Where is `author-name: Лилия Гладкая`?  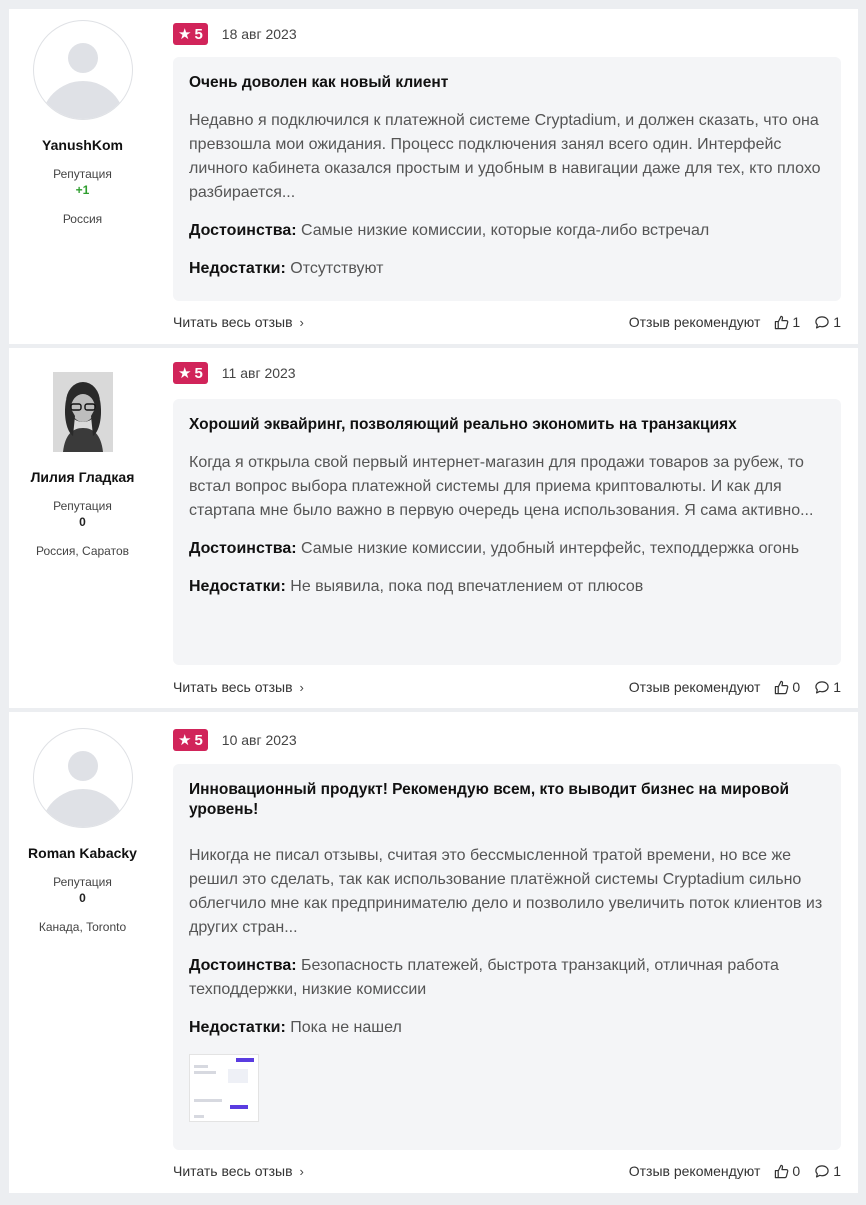 author-name: Лилия Гладкая is located at coordinates (82, 477).